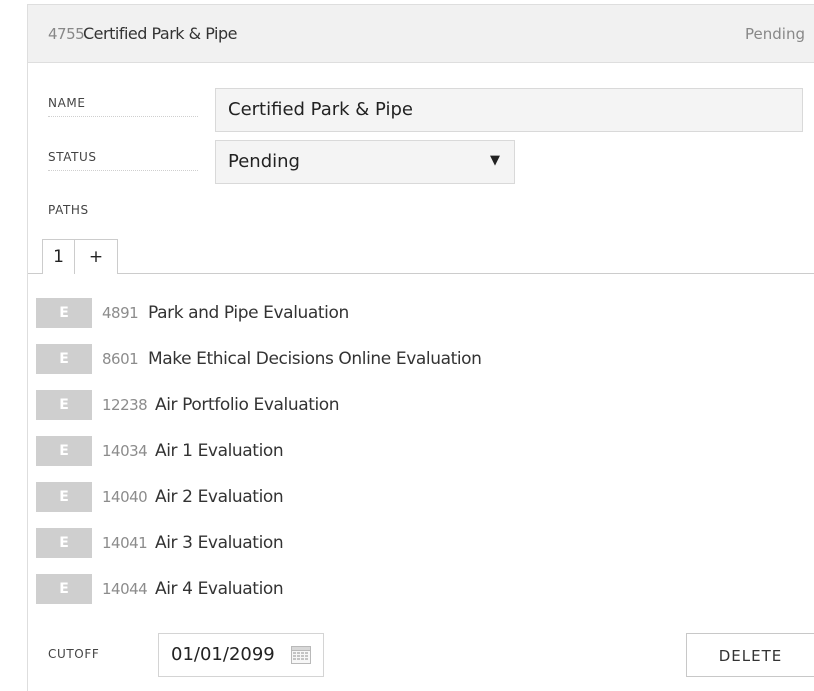  Describe the element at coordinates (120, 359) in the screenshot. I see `item-id: 8601` at that location.